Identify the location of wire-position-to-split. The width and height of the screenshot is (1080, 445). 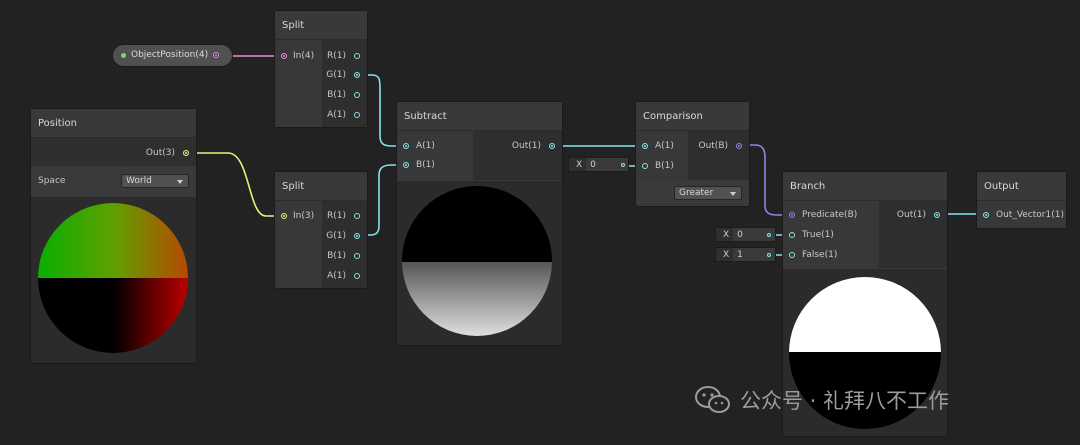
(235, 184).